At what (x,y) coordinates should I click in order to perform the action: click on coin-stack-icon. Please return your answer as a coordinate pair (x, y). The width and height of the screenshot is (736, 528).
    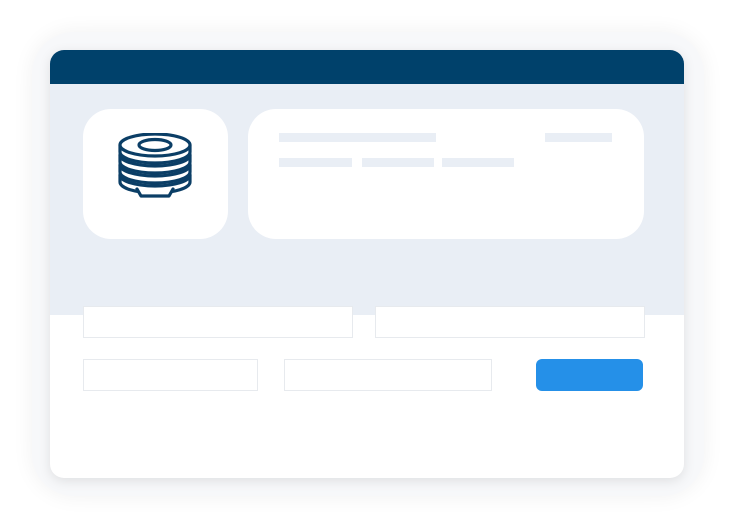
    Looking at the image, I should click on (155, 165).